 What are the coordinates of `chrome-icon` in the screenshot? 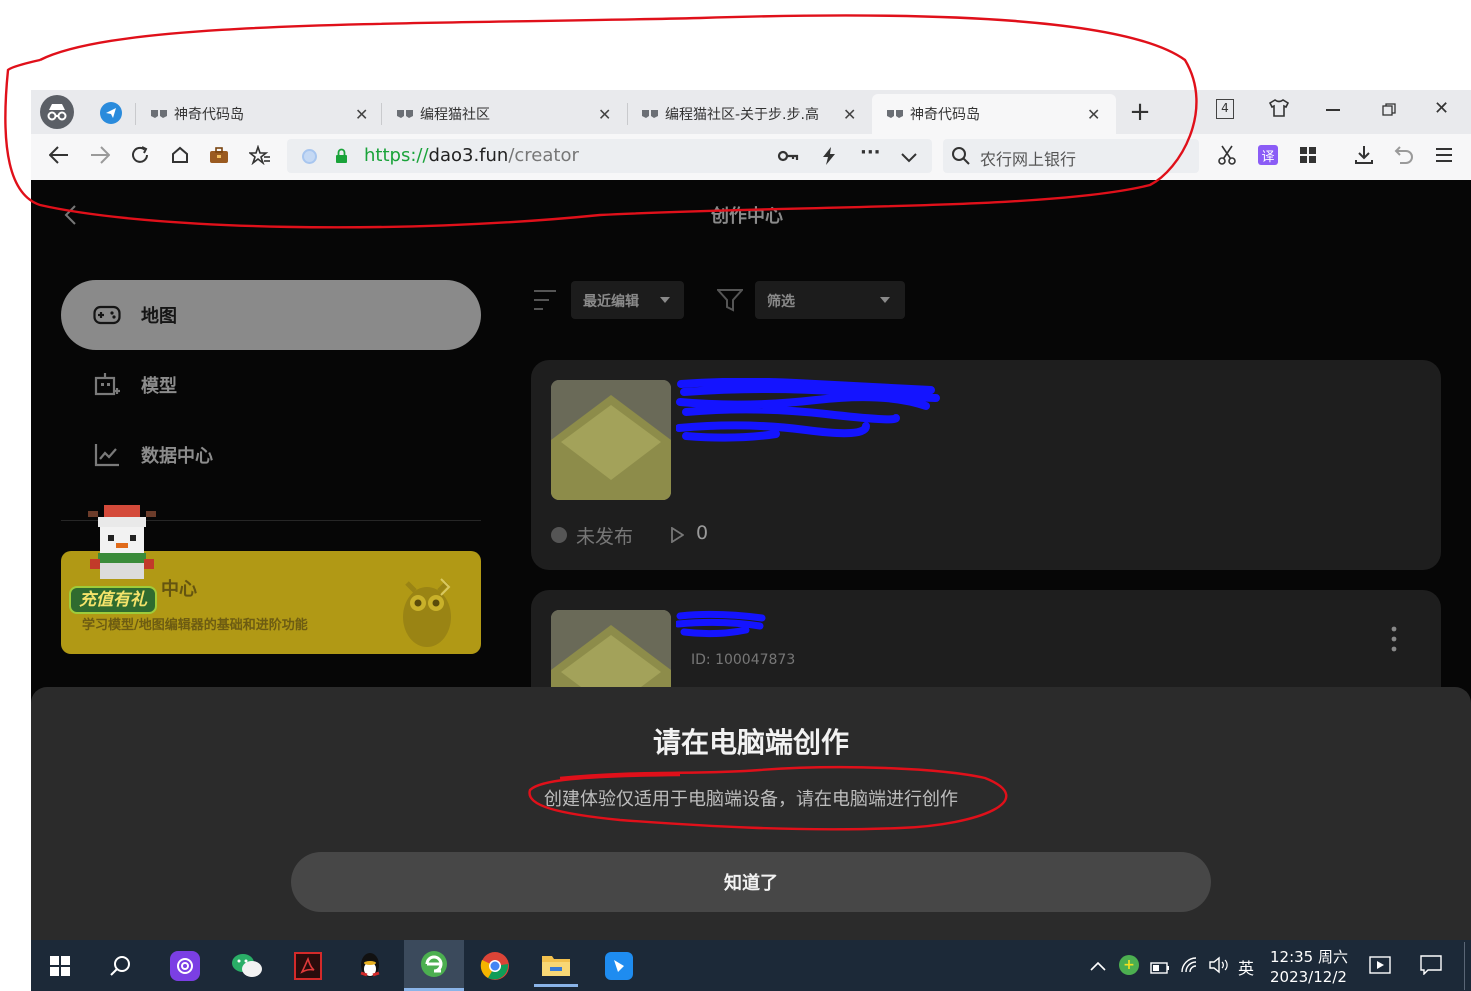 It's located at (495, 966).